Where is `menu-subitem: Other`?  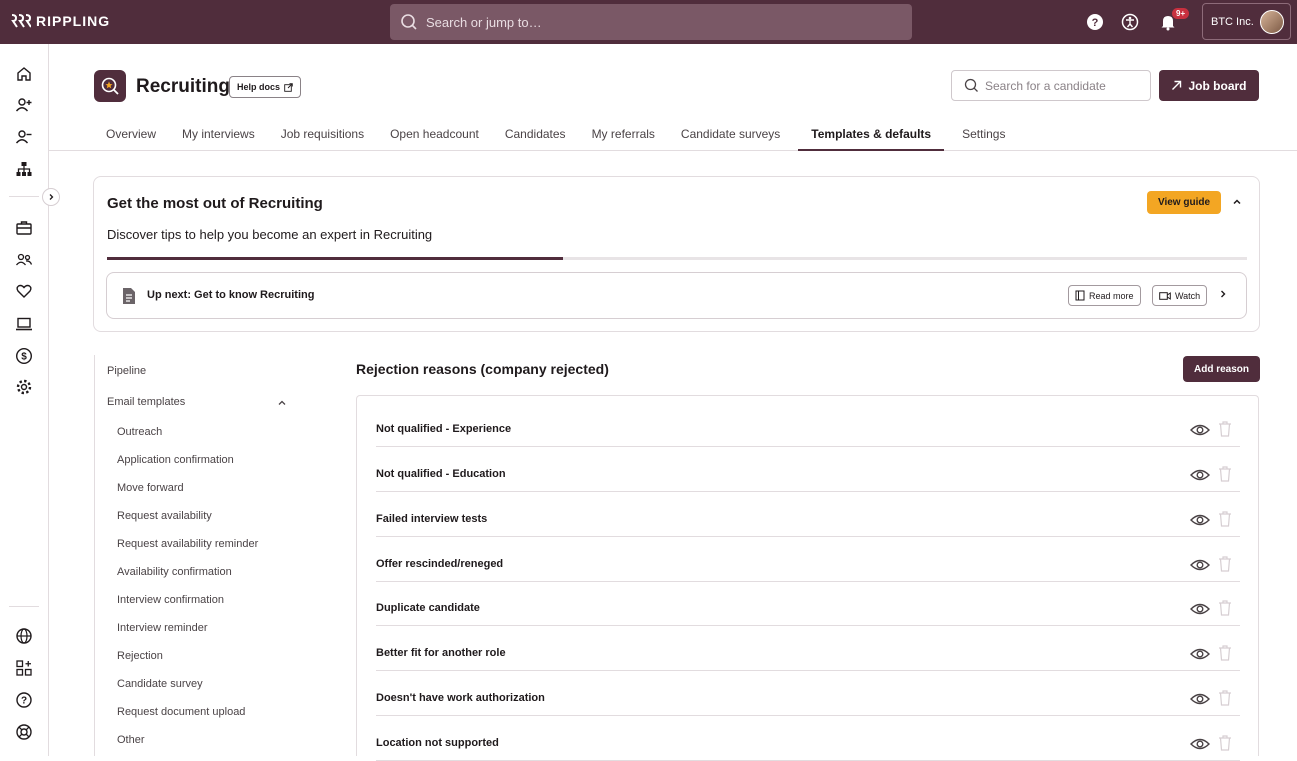 menu-subitem: Other is located at coordinates (131, 740).